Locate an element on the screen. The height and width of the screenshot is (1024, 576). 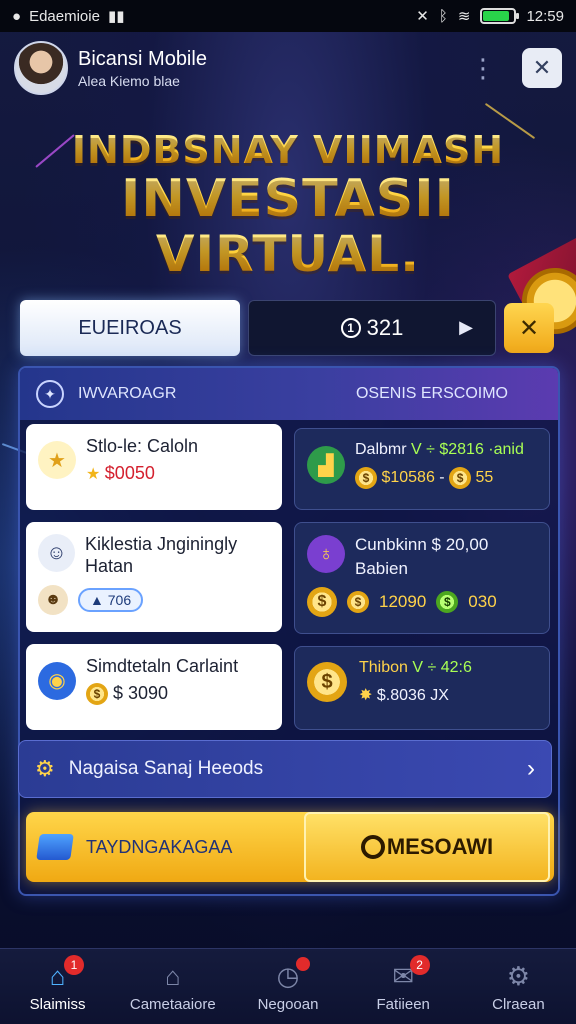
nav-label: Fatiieen is located at coordinates (403, 1004).